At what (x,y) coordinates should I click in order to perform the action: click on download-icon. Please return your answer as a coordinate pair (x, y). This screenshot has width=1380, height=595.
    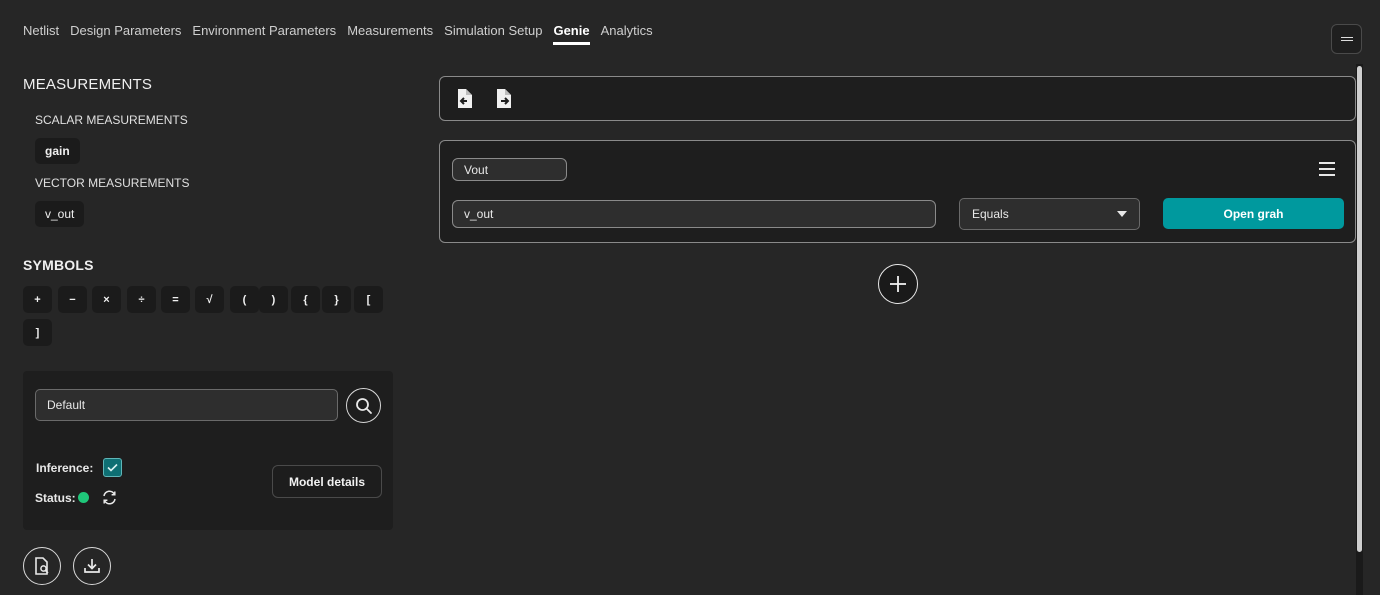
    Looking at the image, I should click on (92, 566).